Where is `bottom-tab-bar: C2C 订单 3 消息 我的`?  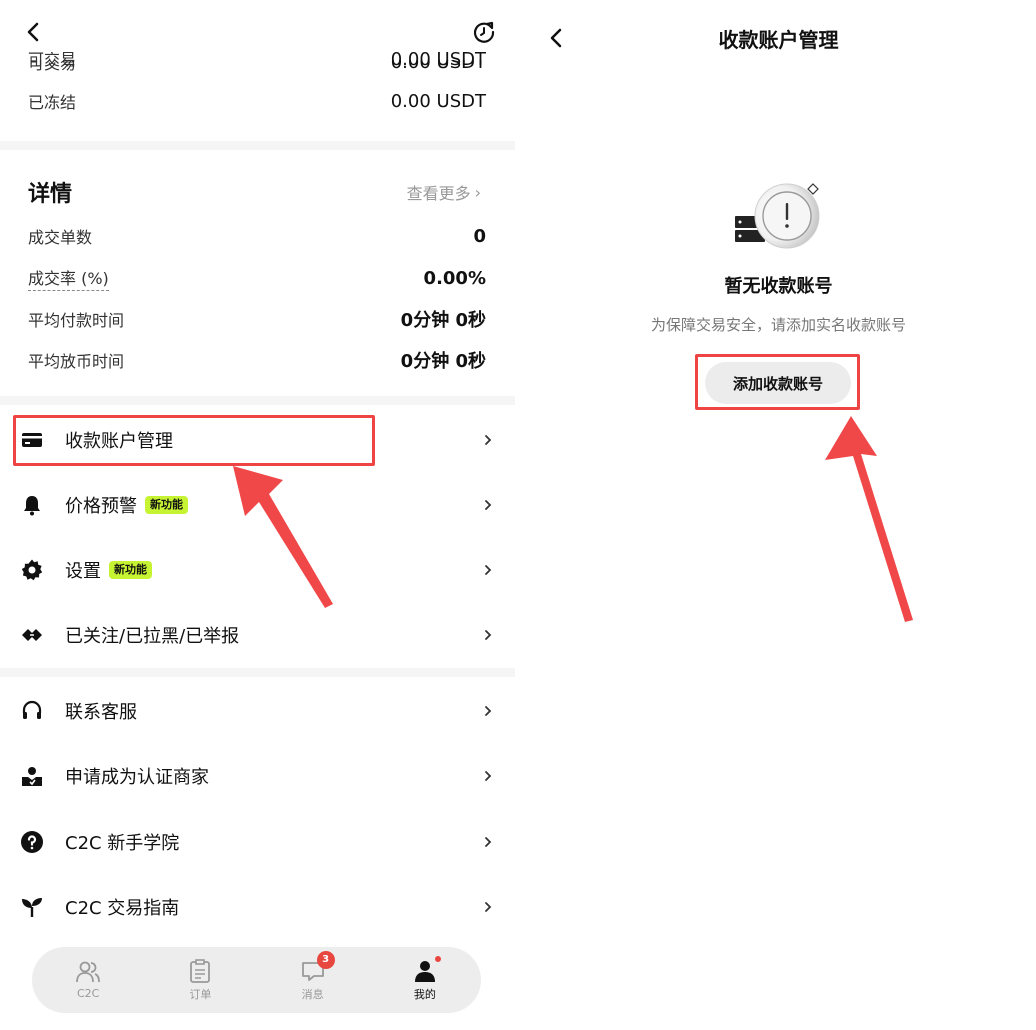
bottom-tab-bar: C2C 订单 3 消息 我的 is located at coordinates (256, 980).